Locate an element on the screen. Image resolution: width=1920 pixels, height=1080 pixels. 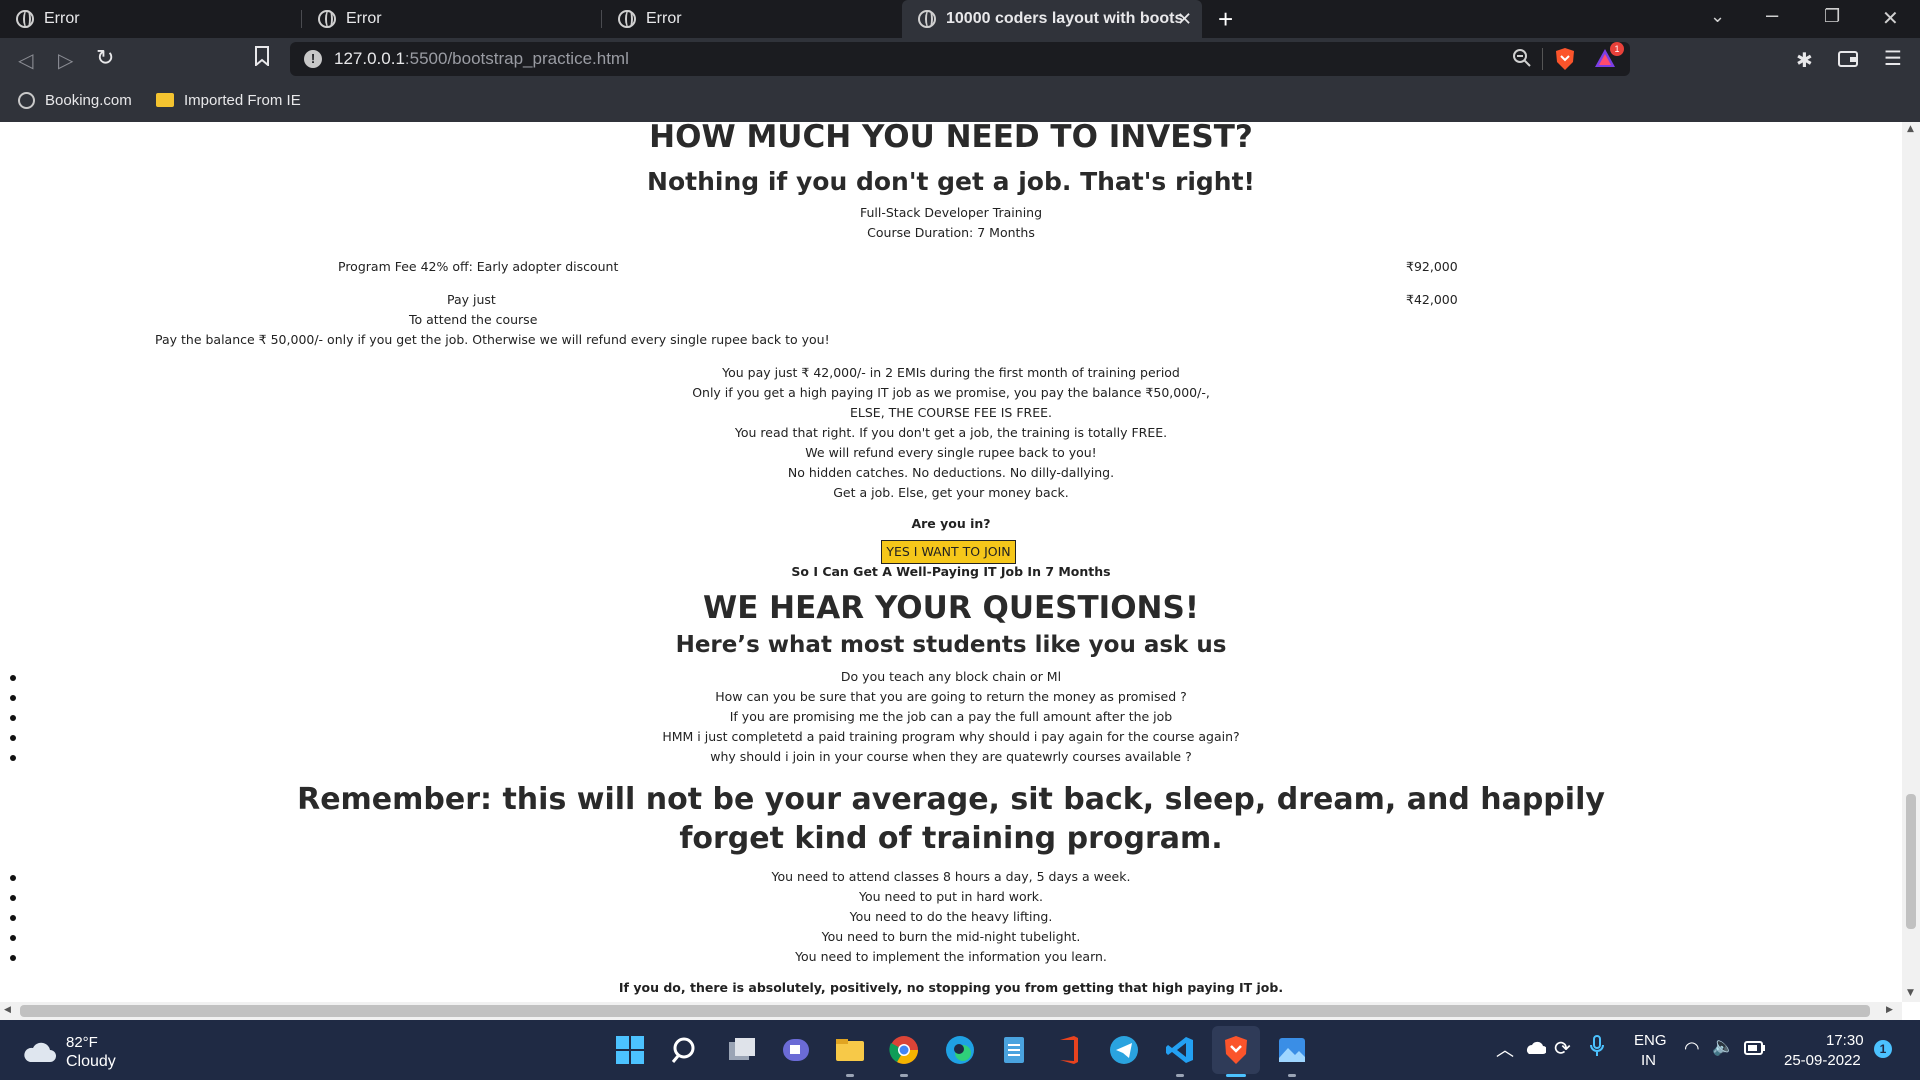
program-fee-value: ₹92,000 is located at coordinates (1432, 266).